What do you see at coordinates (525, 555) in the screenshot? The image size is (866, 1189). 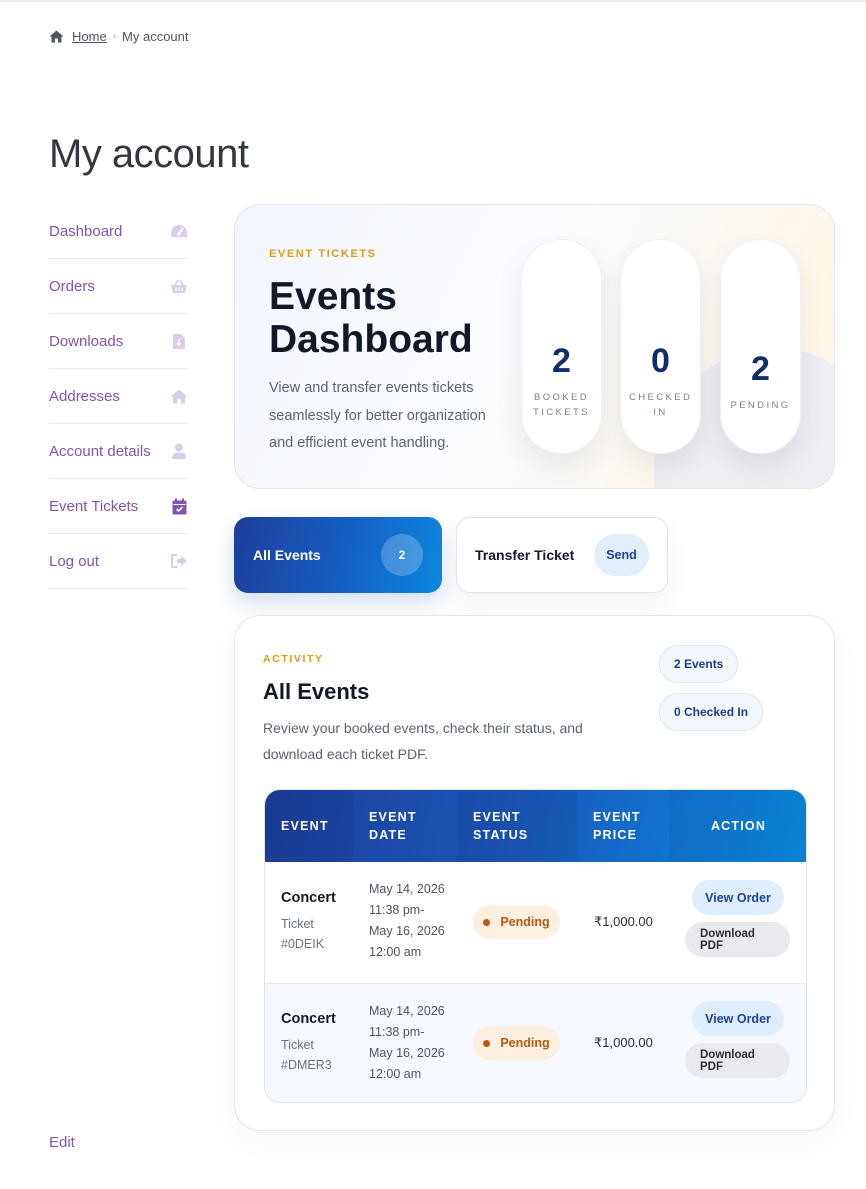 I see `tab-label: Transfer Ticket` at bounding box center [525, 555].